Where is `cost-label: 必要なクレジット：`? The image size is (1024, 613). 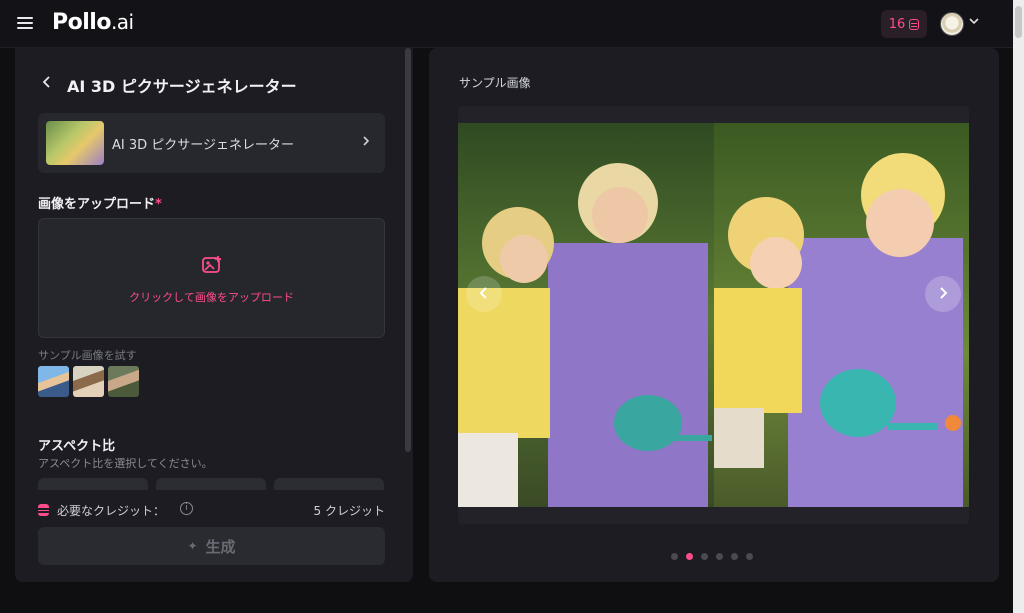
cost-label: 必要なクレジット： is located at coordinates (111, 511).